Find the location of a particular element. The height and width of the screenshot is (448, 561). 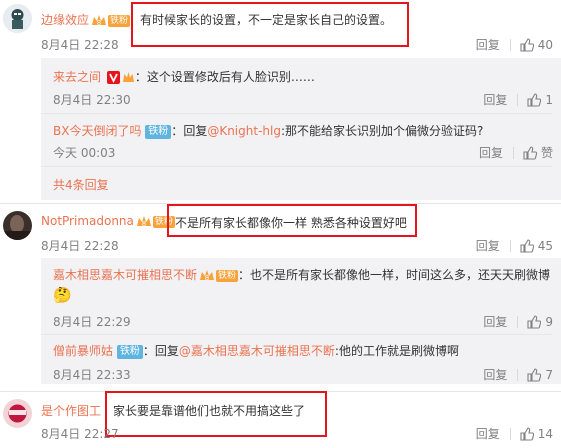

reply-time: 今天 00:03 is located at coordinates (84, 153).